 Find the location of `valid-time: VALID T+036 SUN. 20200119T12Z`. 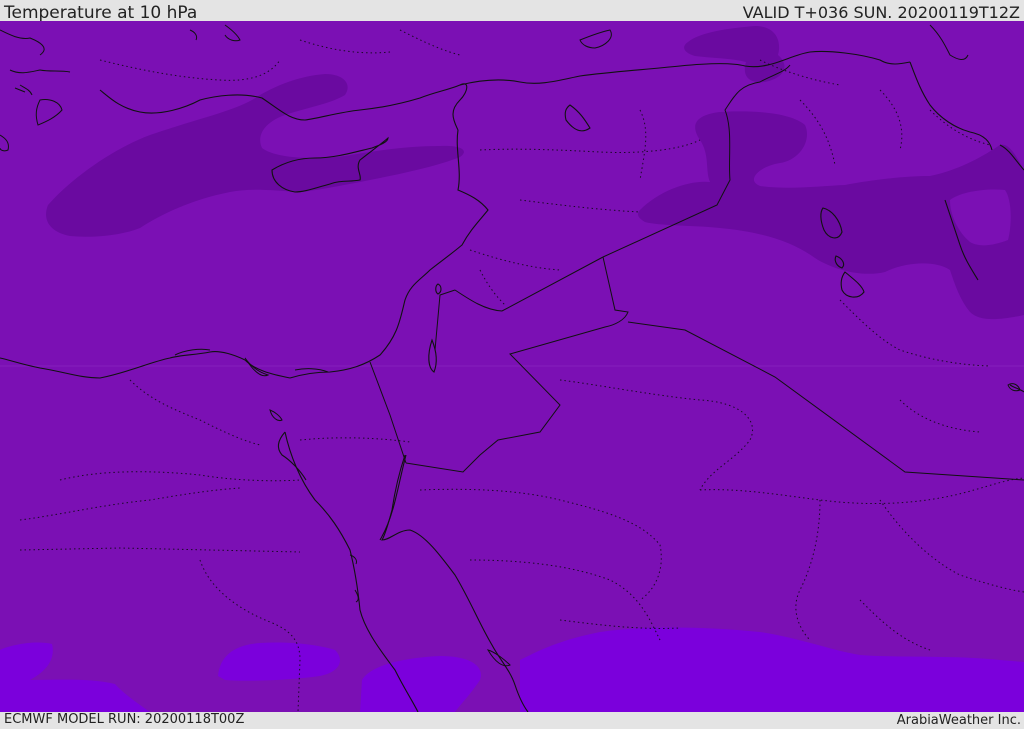

valid-time: VALID T+036 SUN. 20200119T12Z is located at coordinates (881, 12).